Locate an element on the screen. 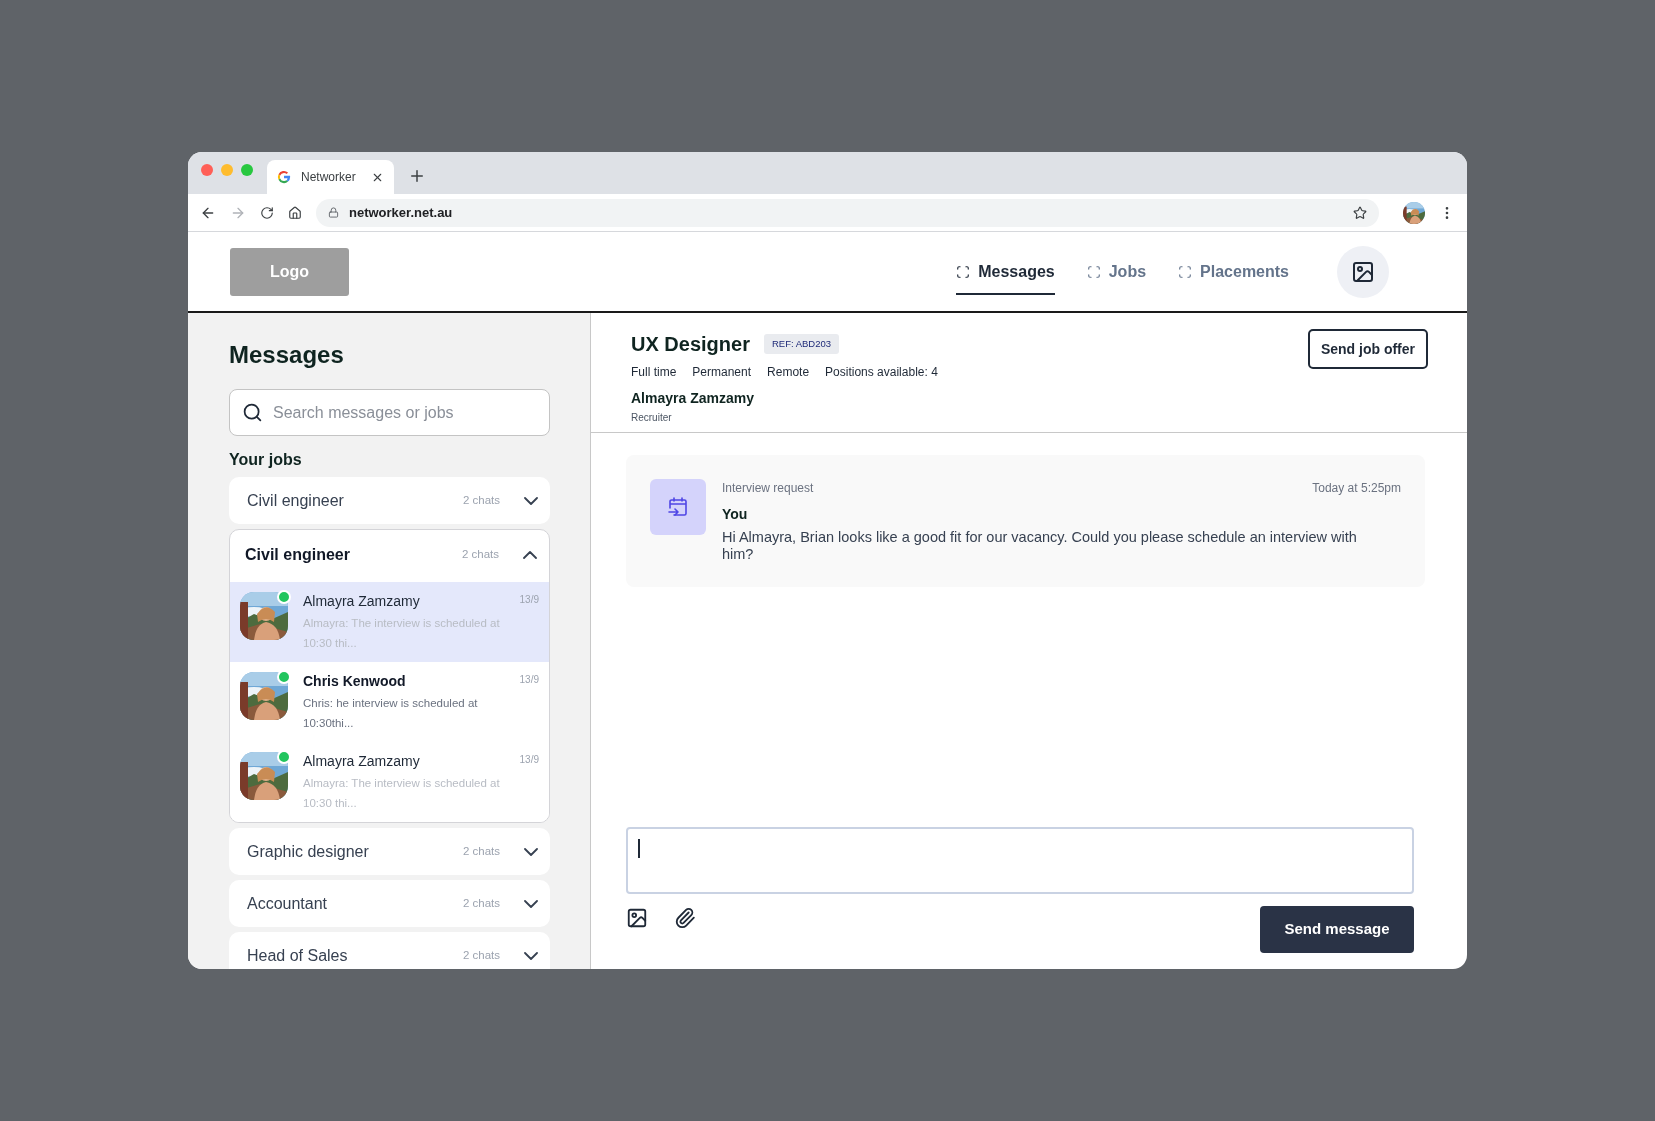  contact-name: Chris Kenwood is located at coordinates (354, 681).